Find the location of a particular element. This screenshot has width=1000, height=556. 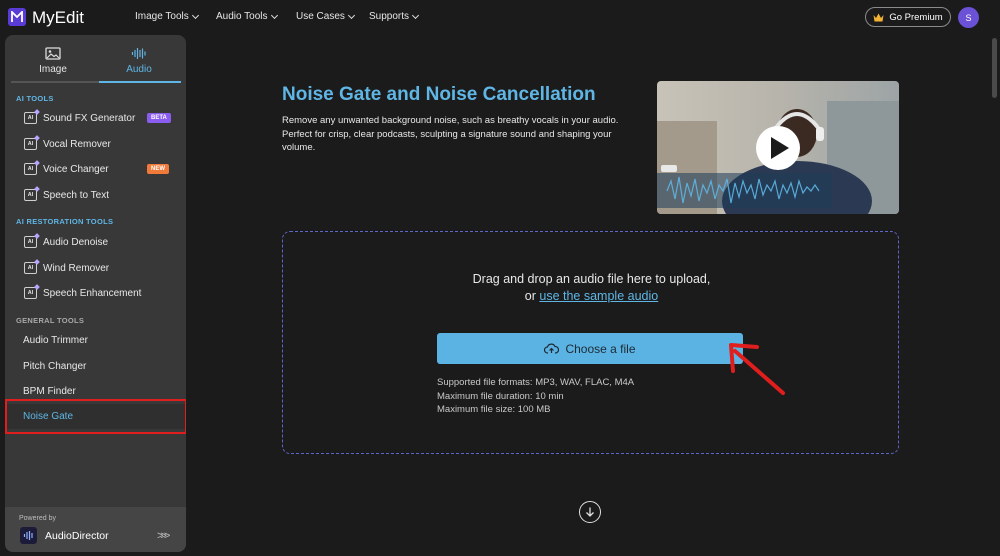

max-size-text: Maximum file size: 100 MB is located at coordinates (494, 409).